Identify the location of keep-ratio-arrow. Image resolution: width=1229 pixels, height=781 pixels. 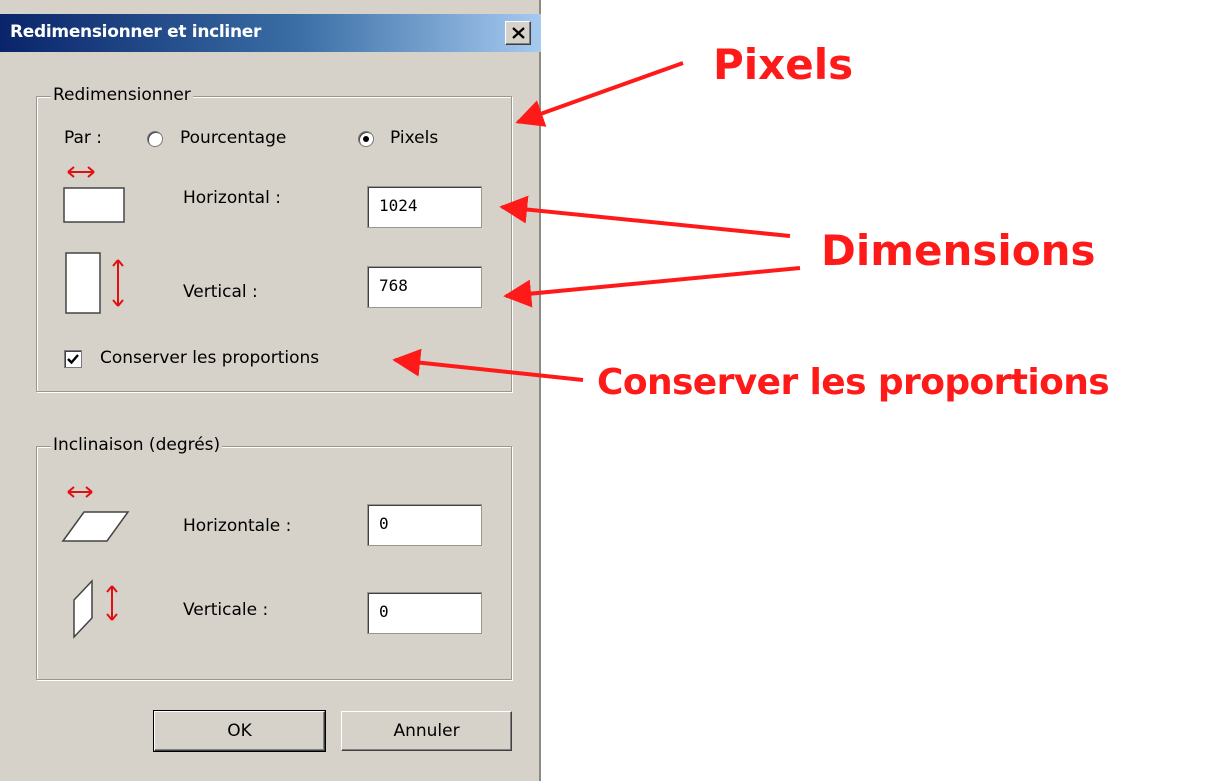
(488, 365).